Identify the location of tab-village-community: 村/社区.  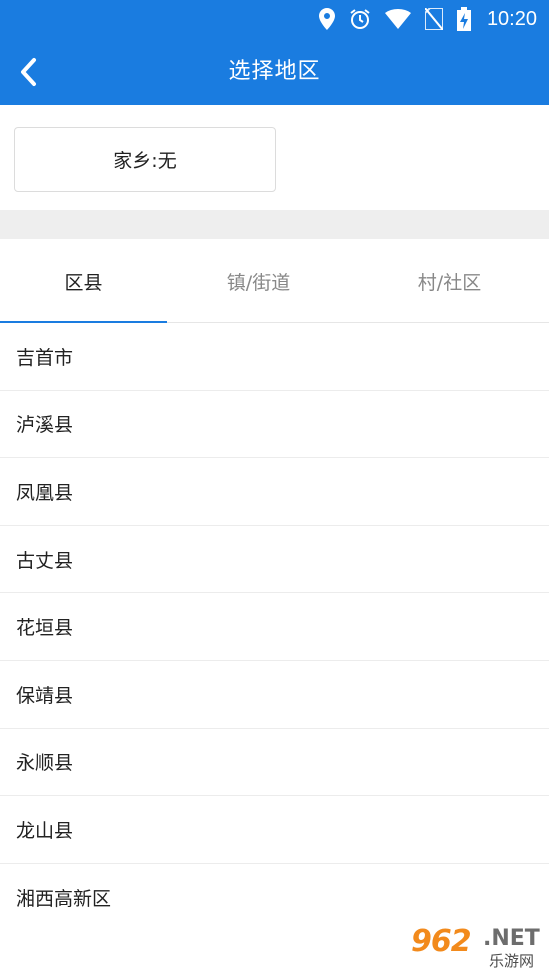
(449, 281).